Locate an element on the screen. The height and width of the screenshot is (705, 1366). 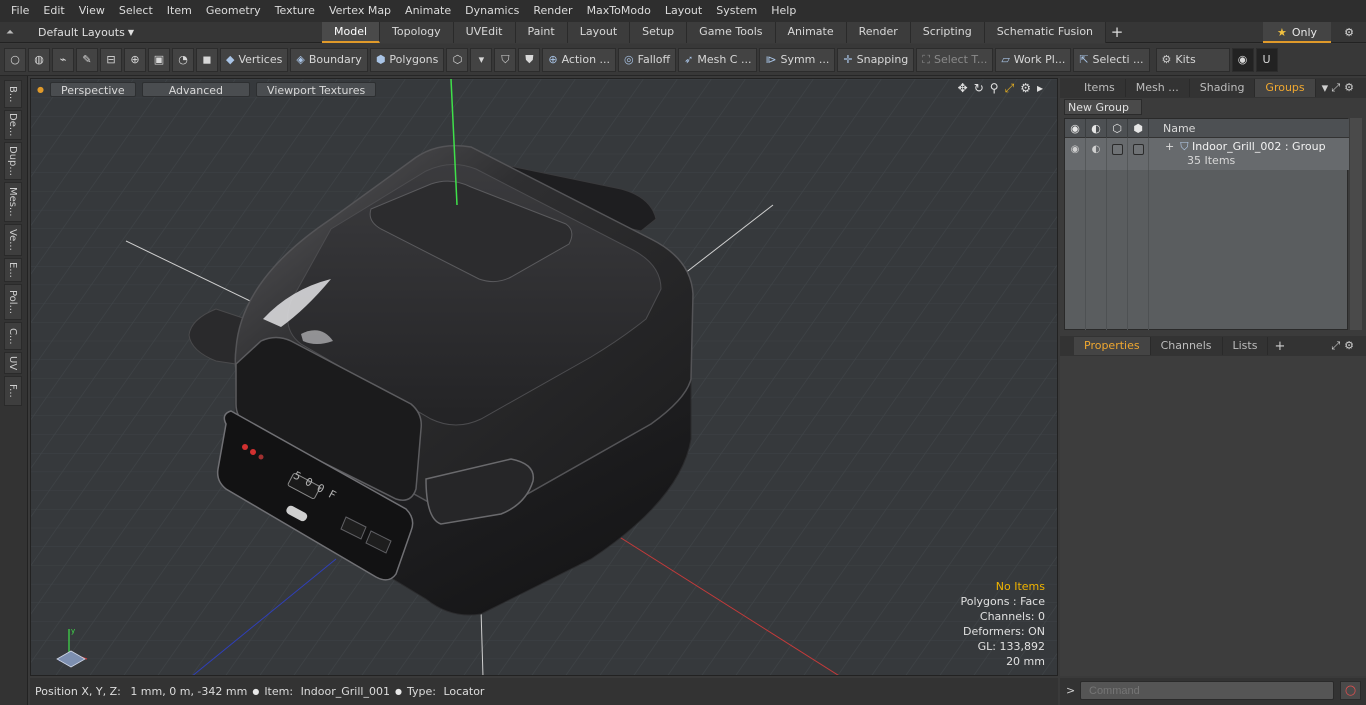
only-toggle: ★ Only is located at coordinates (1297, 32).